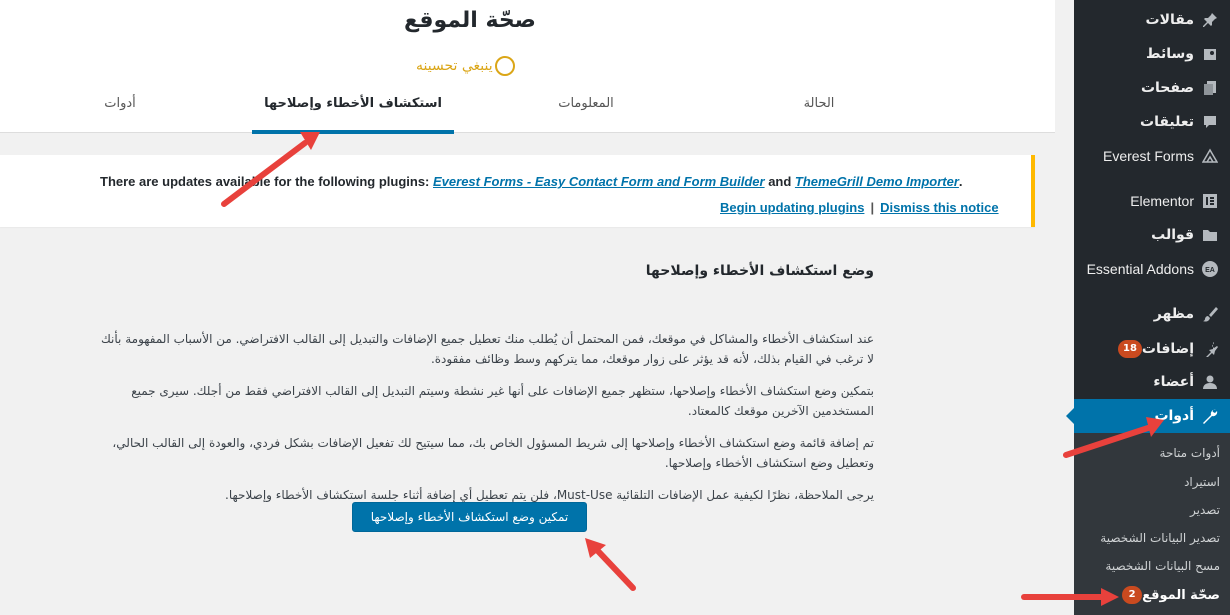  Describe the element at coordinates (1152, 201) in the screenshot. I see `menu-elementor: Elementor` at that location.